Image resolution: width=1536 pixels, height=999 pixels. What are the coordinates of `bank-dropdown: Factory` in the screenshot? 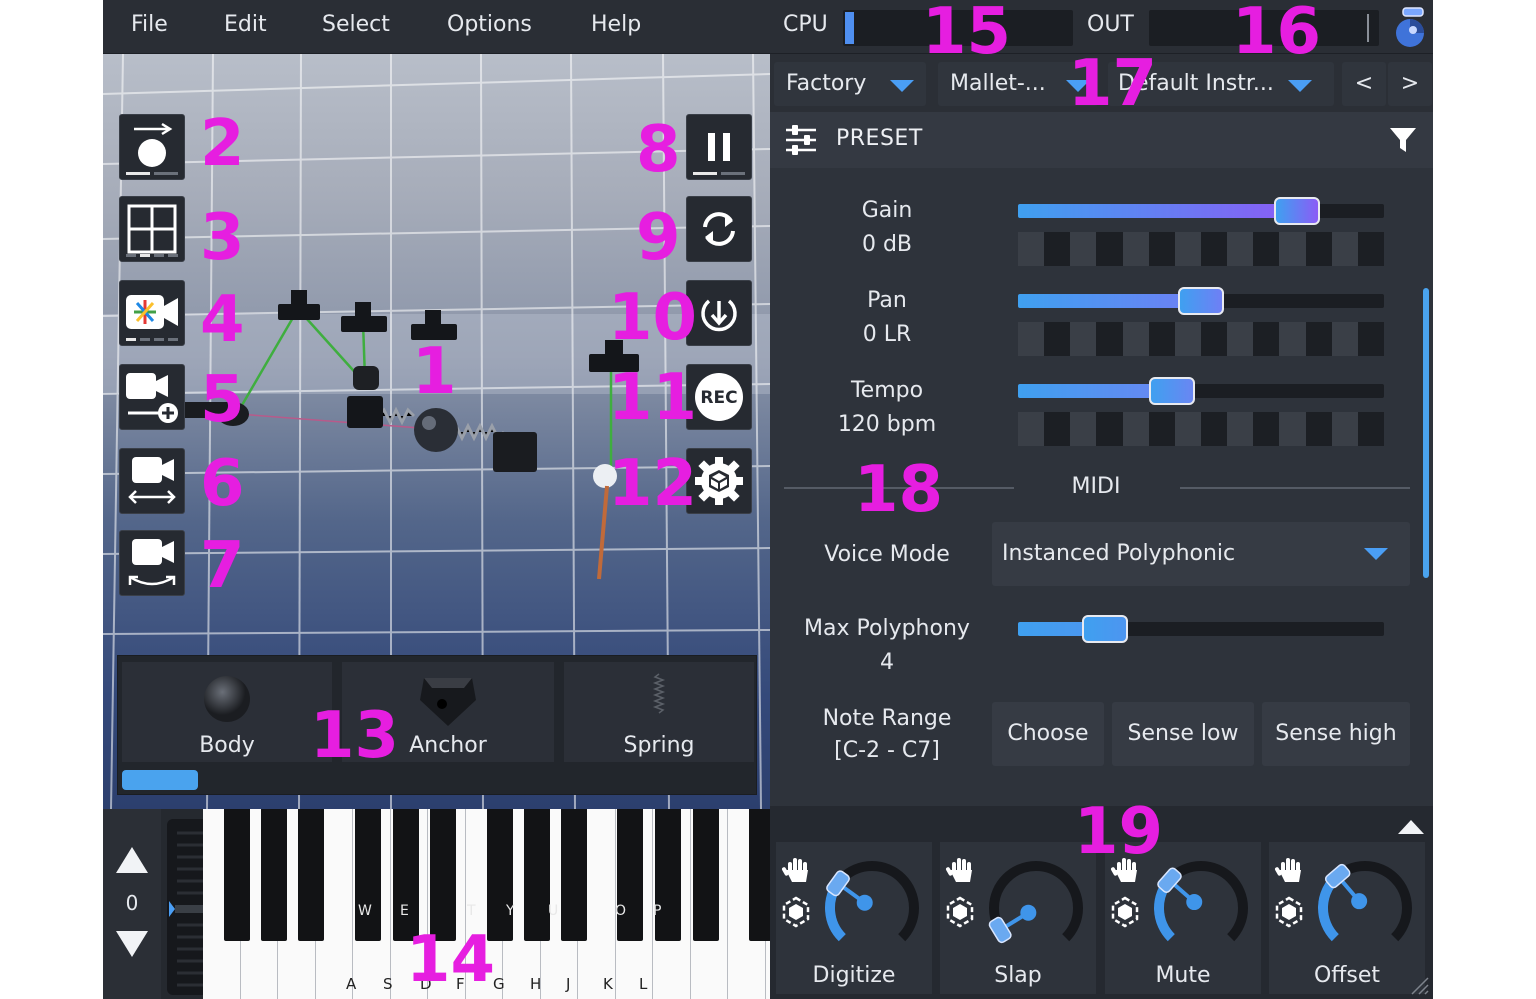 It's located at (850, 84).